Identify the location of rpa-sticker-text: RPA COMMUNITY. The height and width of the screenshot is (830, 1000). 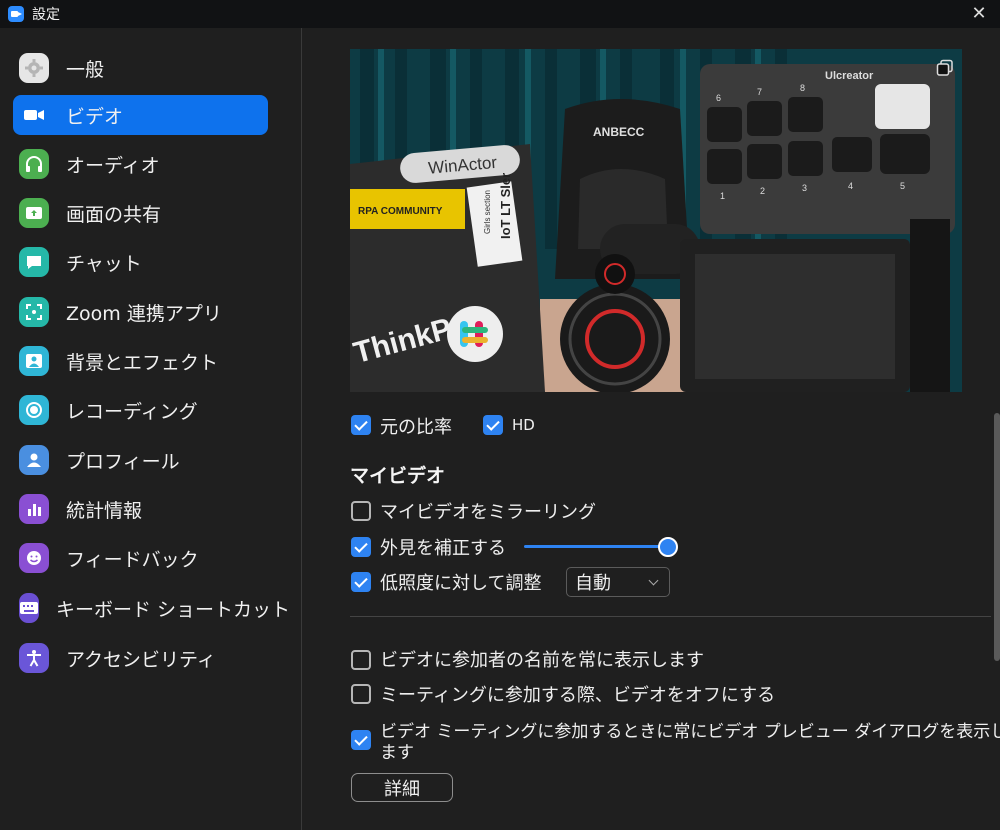
(400, 211).